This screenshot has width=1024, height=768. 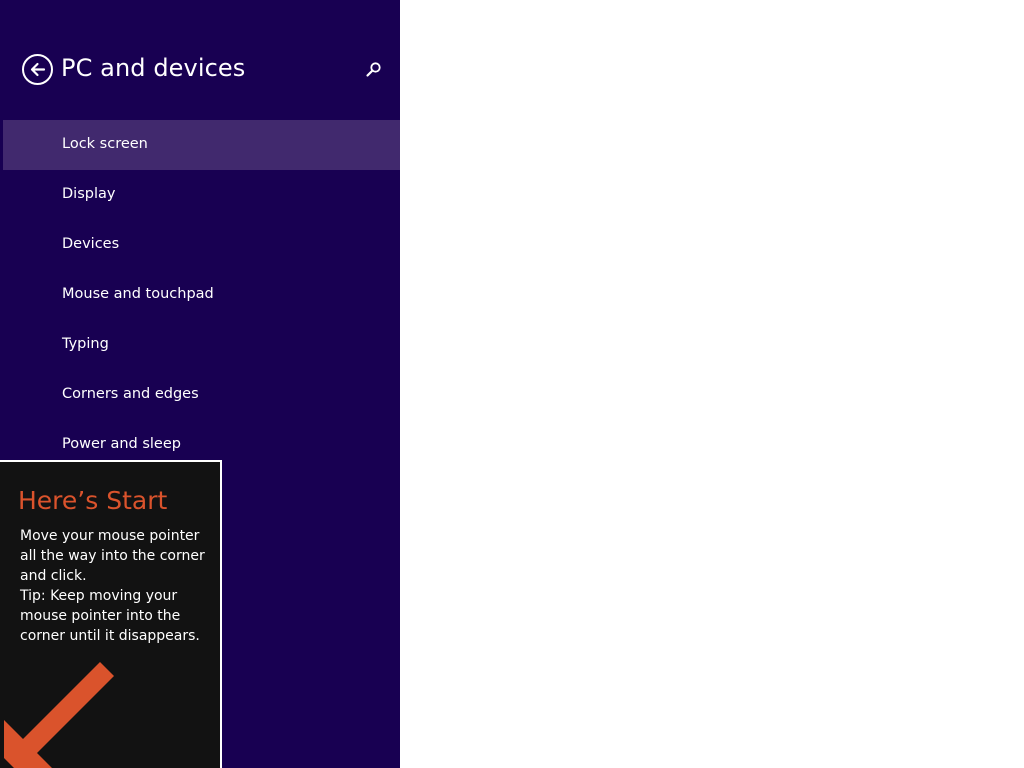 I want to click on nav-item-devices: Devices, so click(x=201, y=245).